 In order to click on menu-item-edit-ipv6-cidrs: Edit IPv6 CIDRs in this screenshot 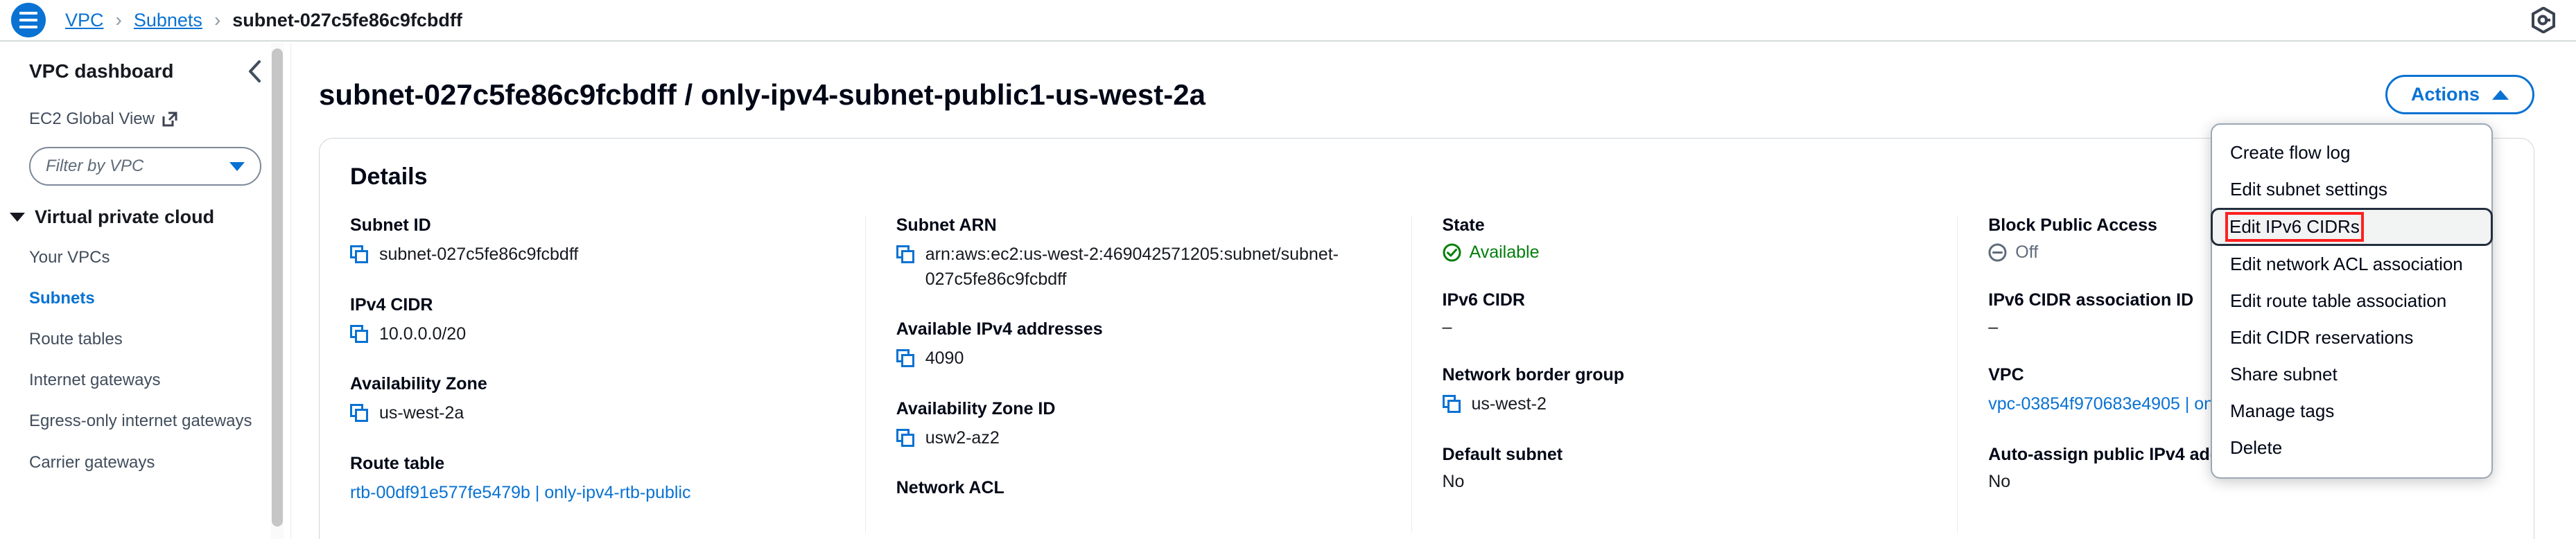, I will do `click(2352, 227)`.